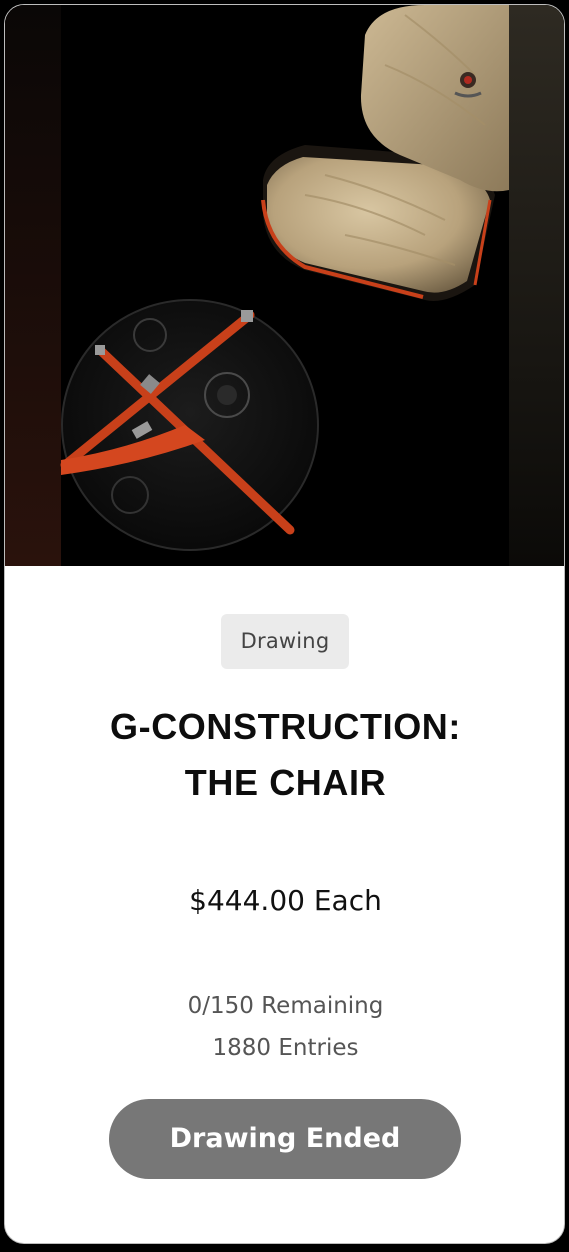  Describe the element at coordinates (285, 782) in the screenshot. I see `product-title-line-2: THE CHAIR` at that location.